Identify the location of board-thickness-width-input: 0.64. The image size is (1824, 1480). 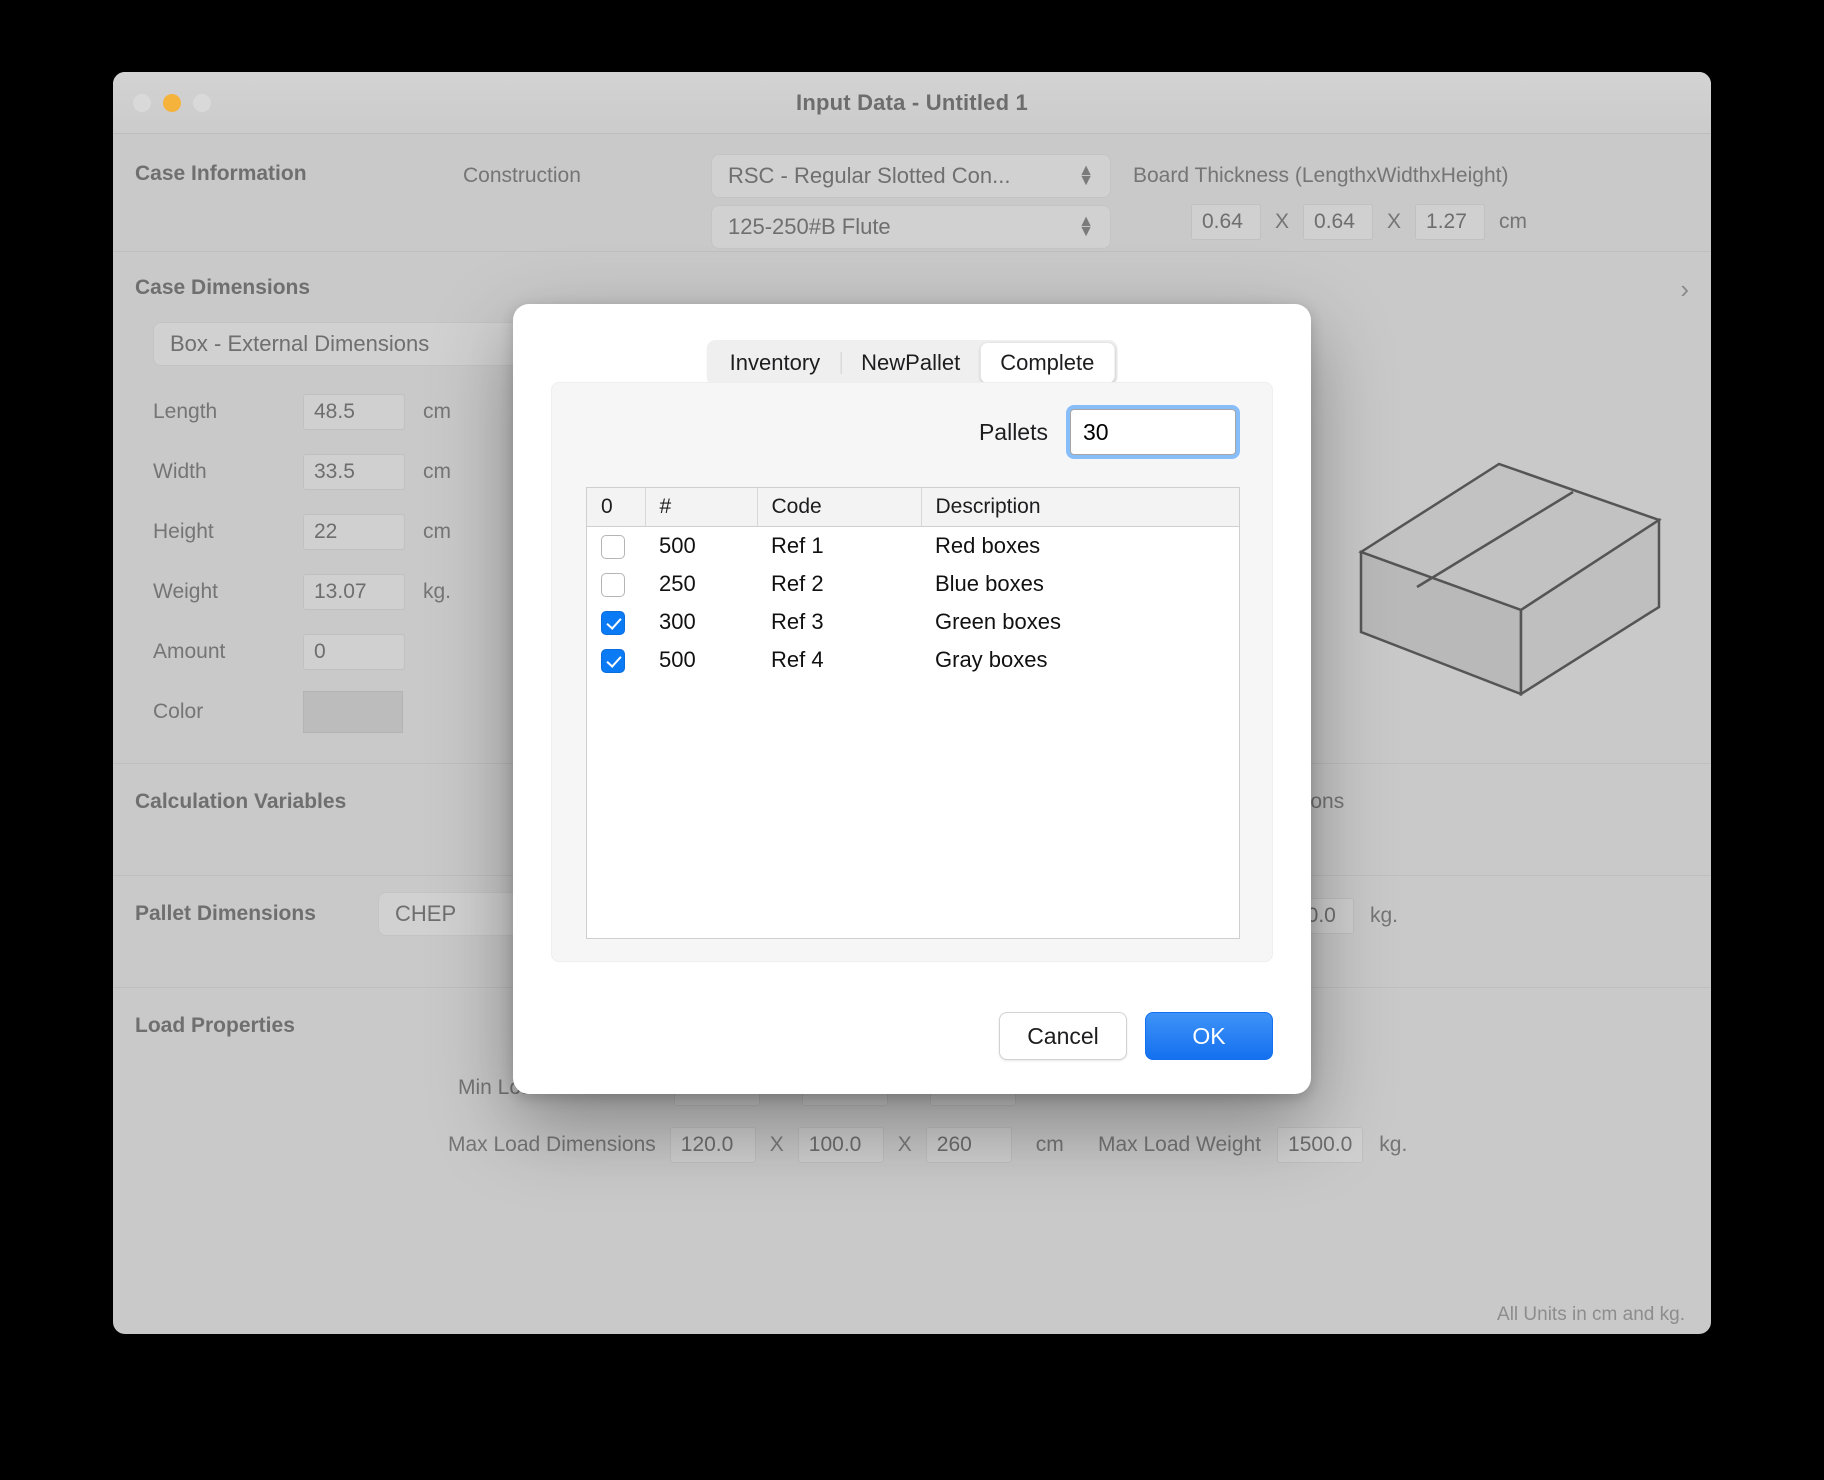
(1338, 222).